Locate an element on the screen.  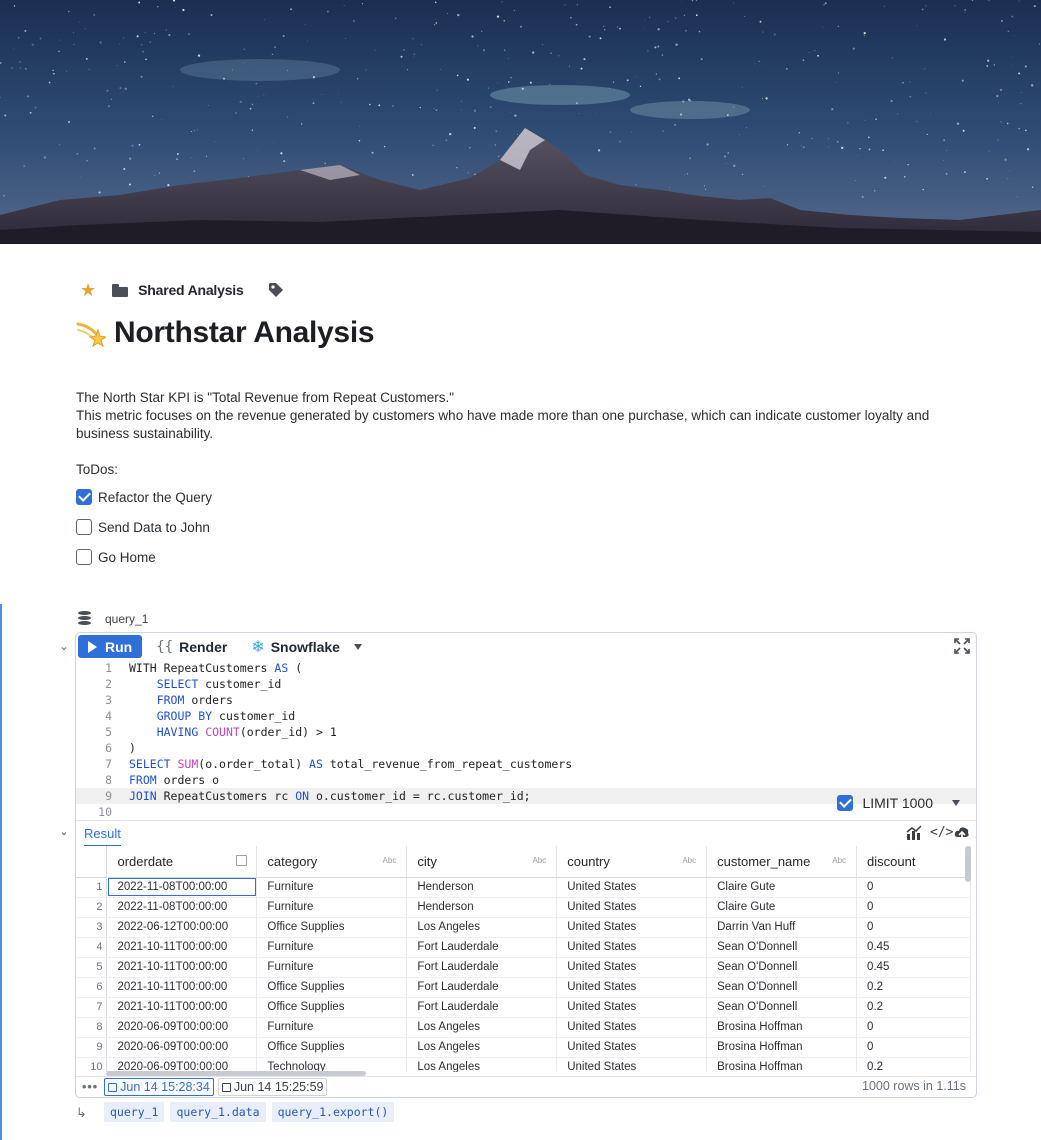
previous-run-timestamp: Jun 14 15:25:59 is located at coordinates (272, 1087).